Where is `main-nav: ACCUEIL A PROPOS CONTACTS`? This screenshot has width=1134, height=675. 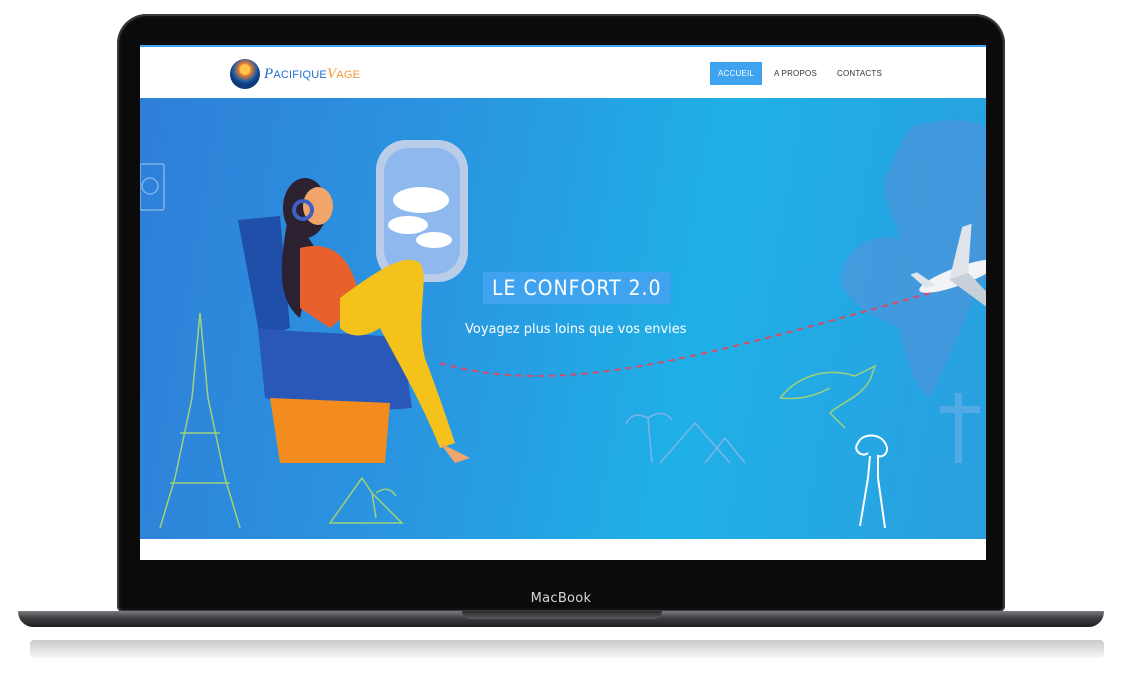
main-nav: ACCUEIL A PROPOS CONTACTS is located at coordinates (799, 73).